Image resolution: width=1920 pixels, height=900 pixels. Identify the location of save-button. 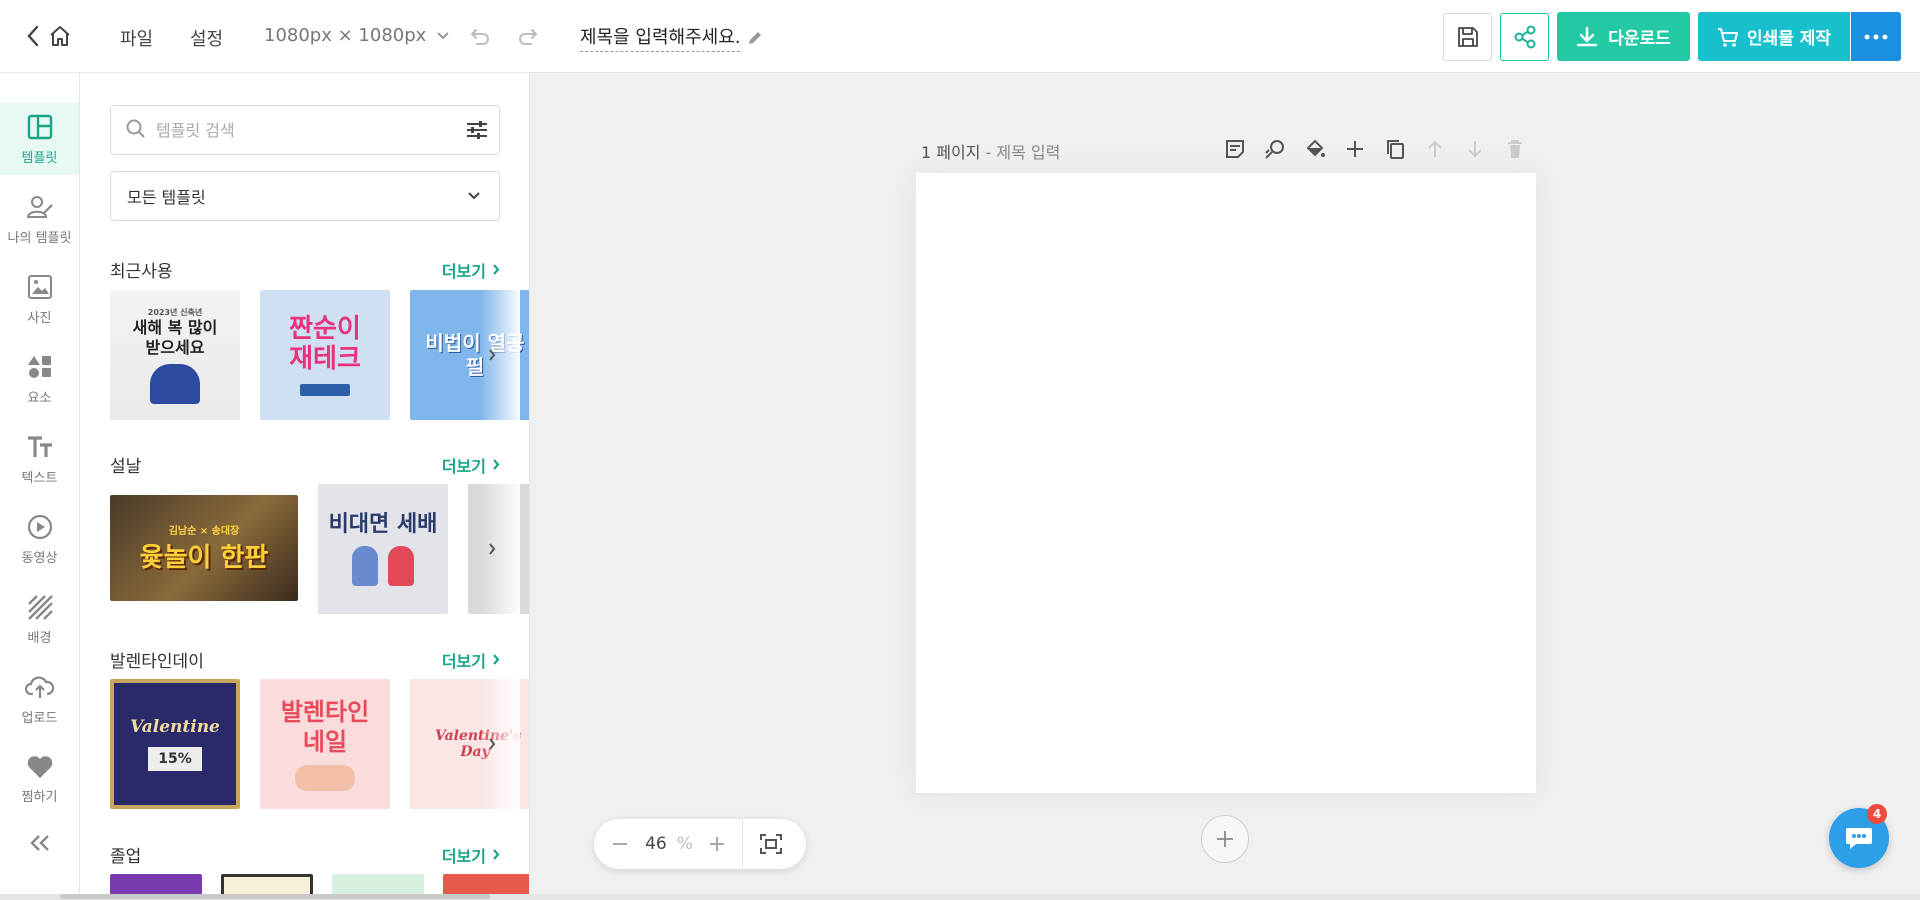
(1467, 37).